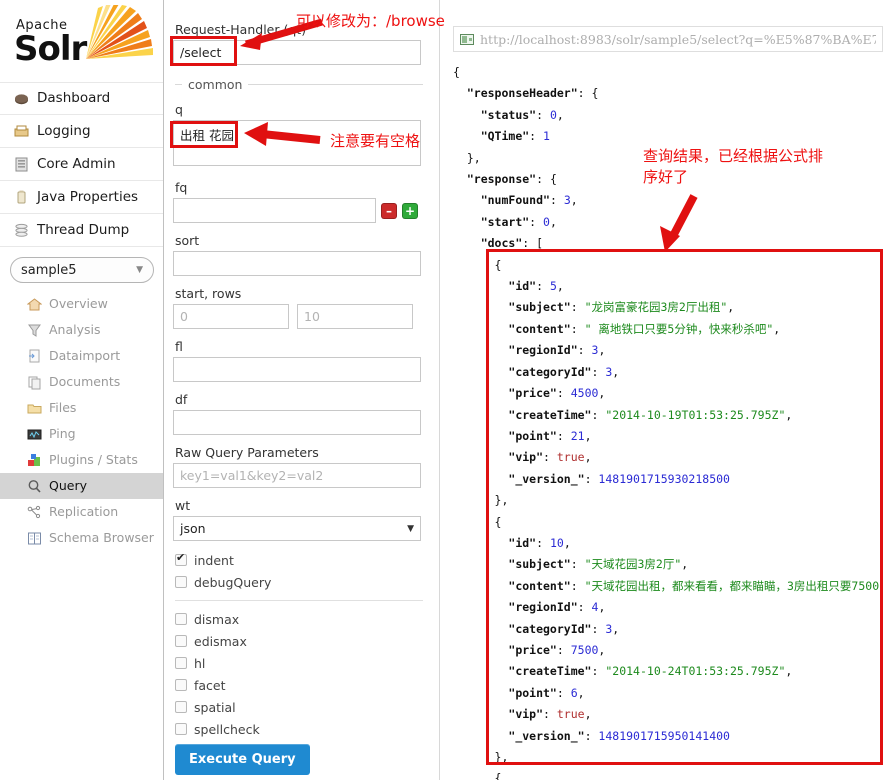 The width and height of the screenshot is (883, 780). Describe the element at coordinates (200, 663) in the screenshot. I see `hl-label: hl` at that location.